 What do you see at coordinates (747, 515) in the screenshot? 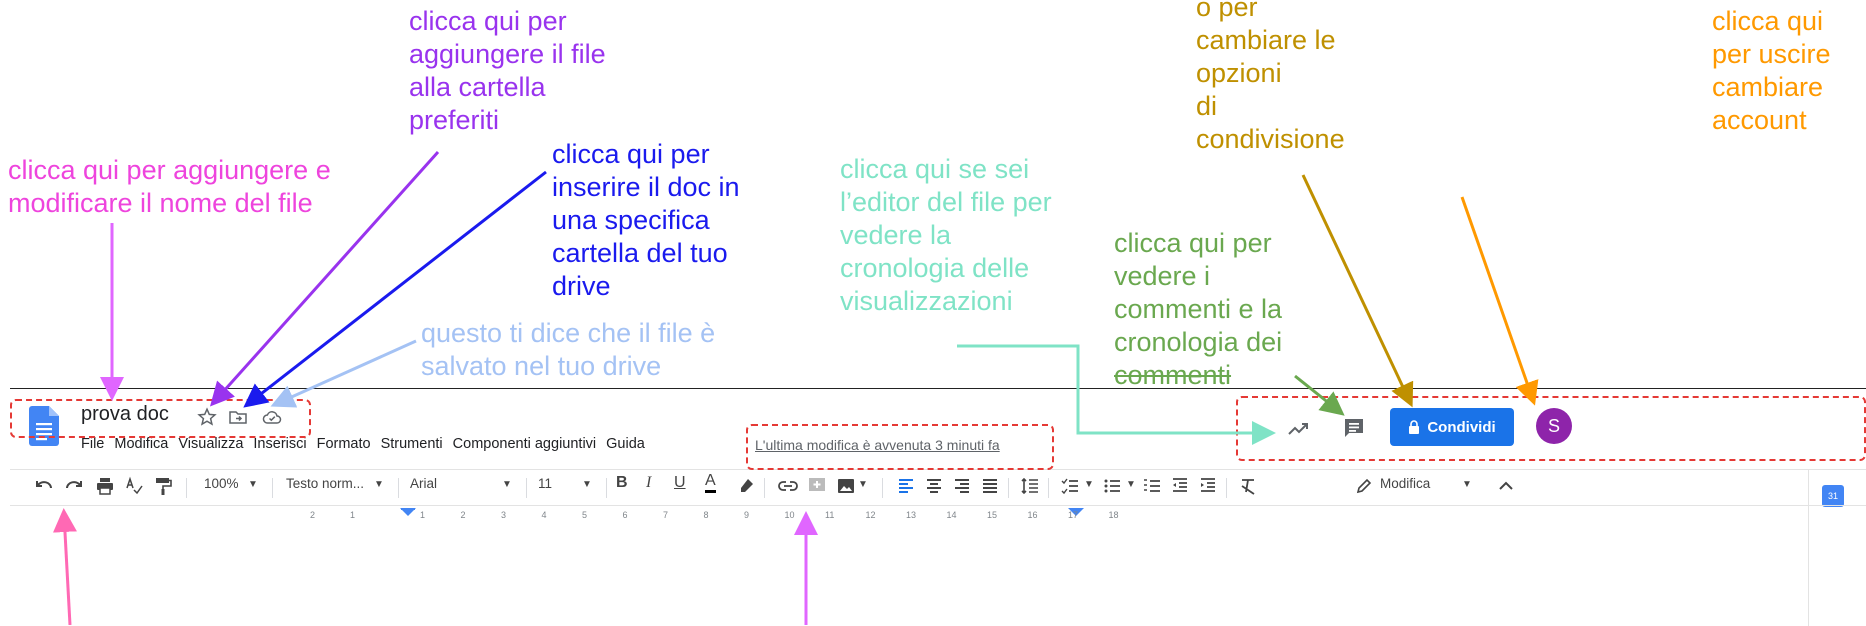
I see `ruler-number: 9` at bounding box center [747, 515].